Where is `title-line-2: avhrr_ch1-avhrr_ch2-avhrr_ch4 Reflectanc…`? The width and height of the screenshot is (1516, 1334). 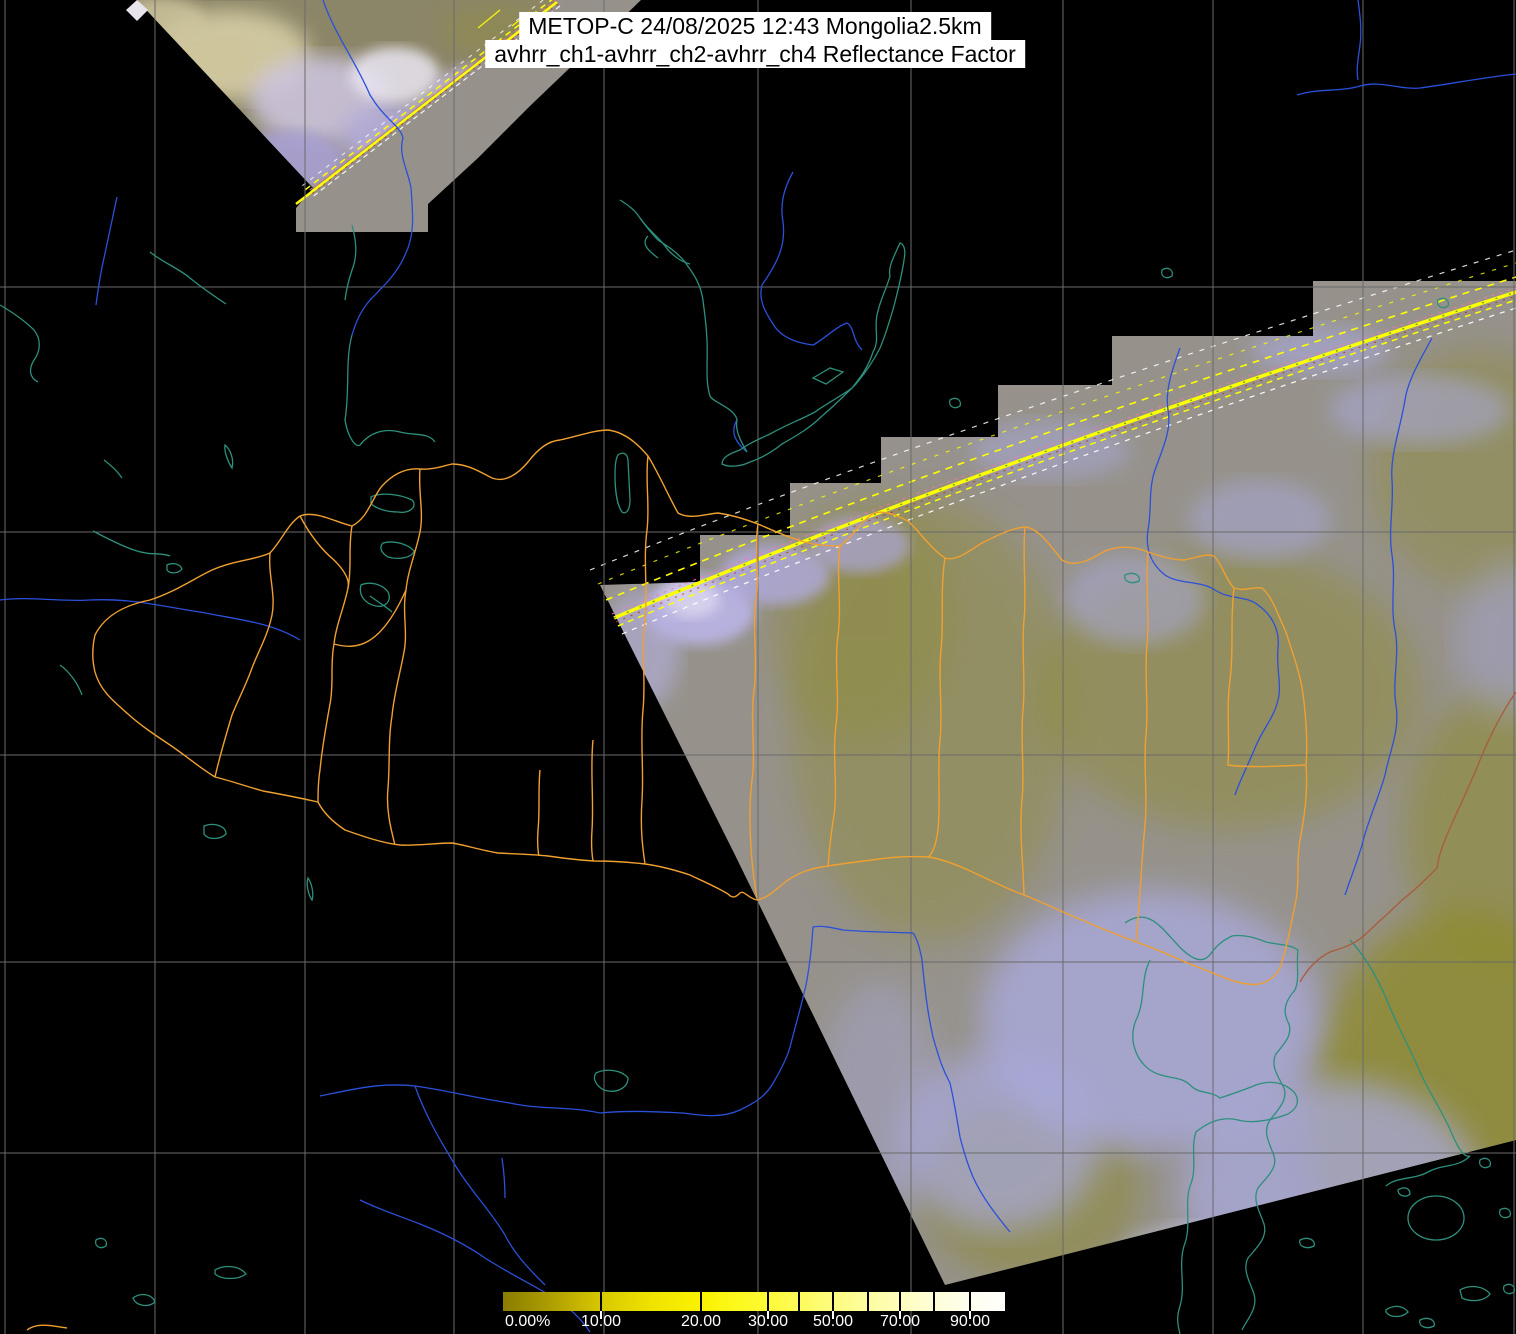
title-line-2: avhrr_ch1-avhrr_ch2-avhrr_ch4 Reflectanc… is located at coordinates (755, 54).